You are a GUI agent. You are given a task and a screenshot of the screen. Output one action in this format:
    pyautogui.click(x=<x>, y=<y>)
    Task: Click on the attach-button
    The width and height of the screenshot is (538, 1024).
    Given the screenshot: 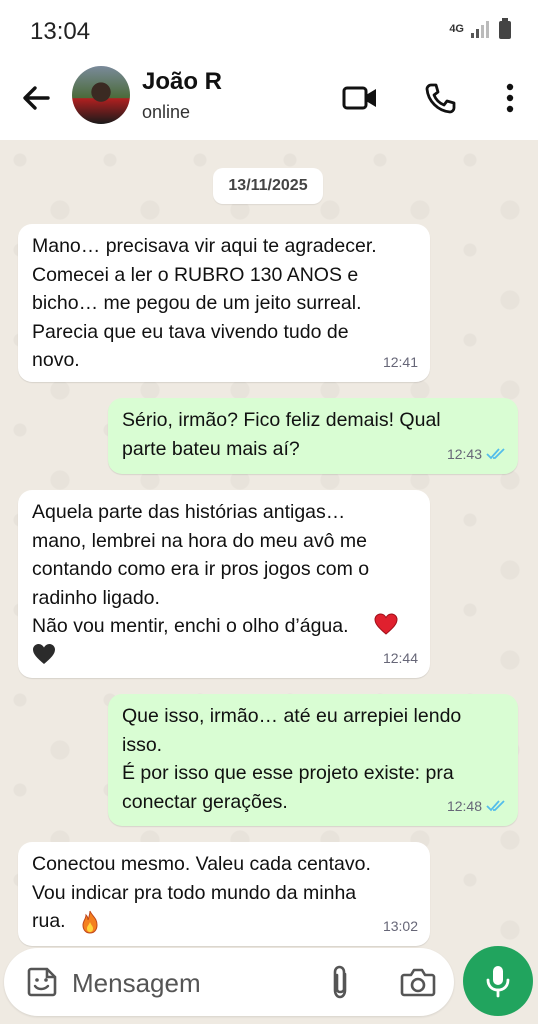 What is the action you would take?
    pyautogui.click(x=340, y=982)
    